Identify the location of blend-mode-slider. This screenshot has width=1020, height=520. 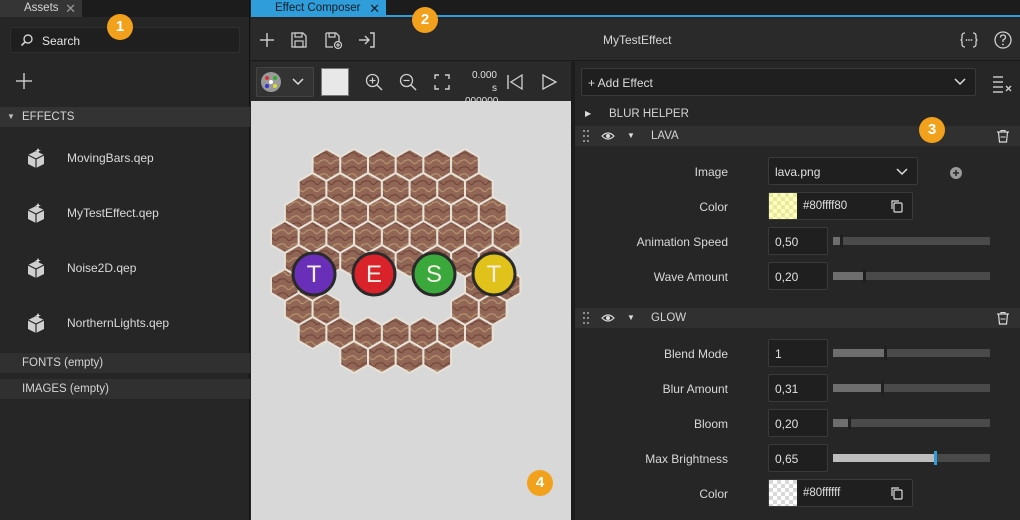
(911, 353).